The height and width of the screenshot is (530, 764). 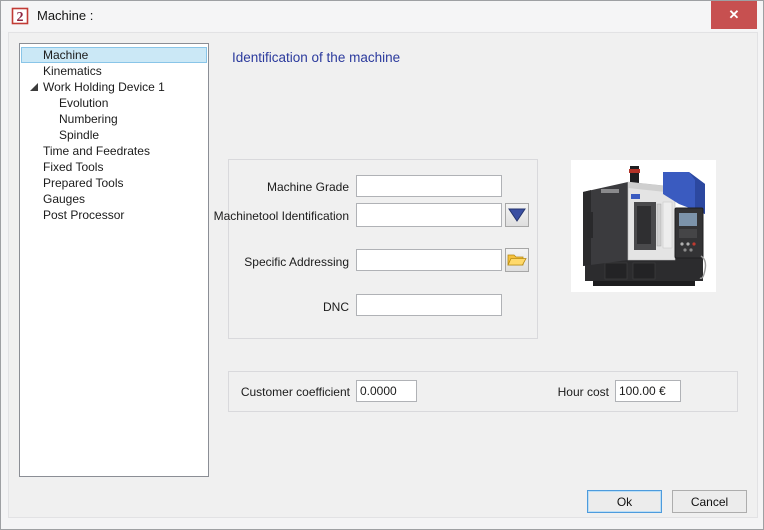 I want to click on tree-item-post-processor: Post Processor, so click(x=114, y=215).